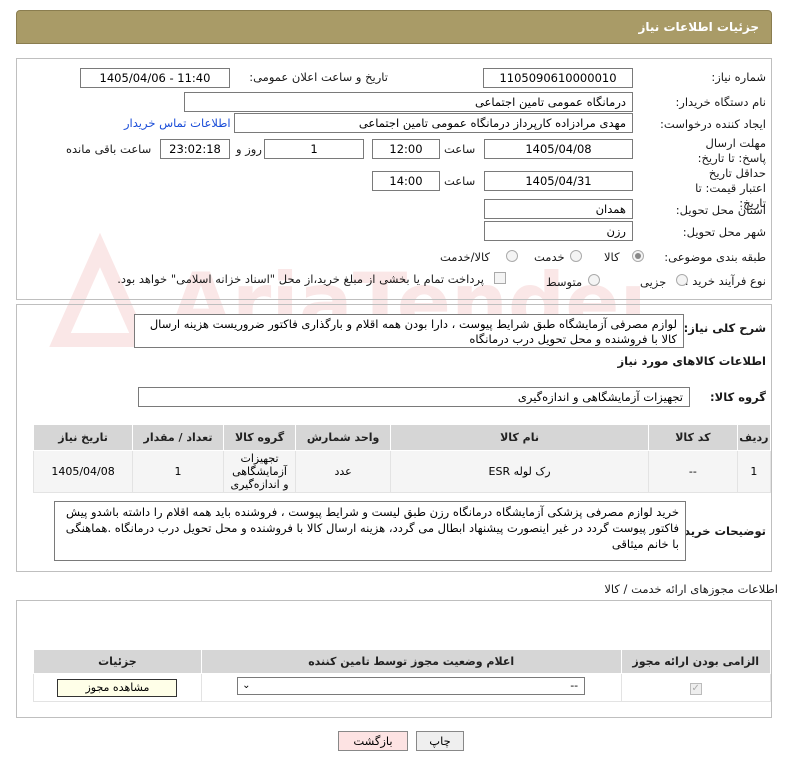  I want to click on col-name: نام کالا, so click(520, 437).